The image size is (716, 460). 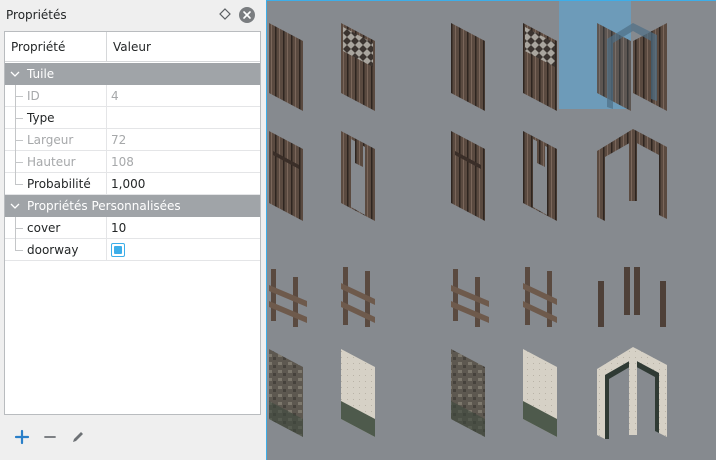 I want to click on property-row-type: Type, so click(x=132, y=118).